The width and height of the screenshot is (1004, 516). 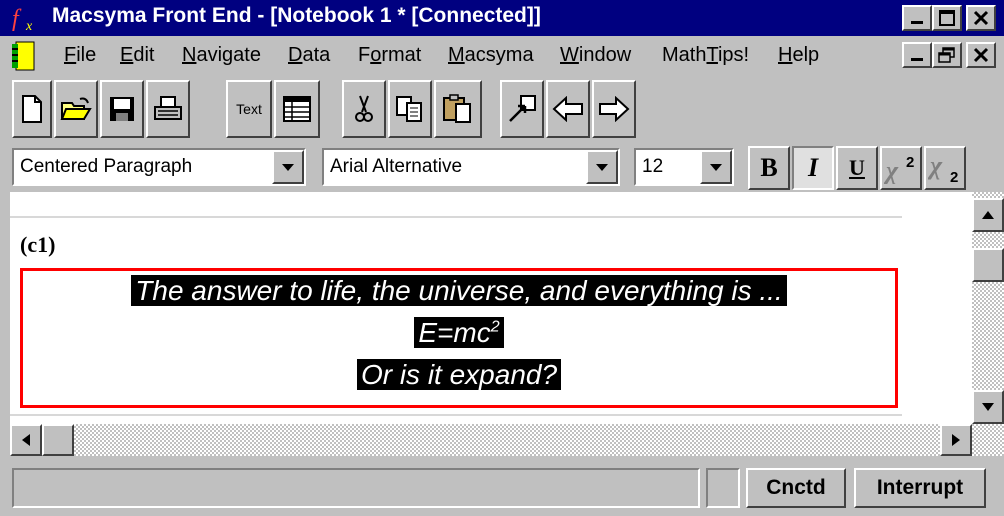 What do you see at coordinates (309, 55) in the screenshot?
I see `menu-data: Data` at bounding box center [309, 55].